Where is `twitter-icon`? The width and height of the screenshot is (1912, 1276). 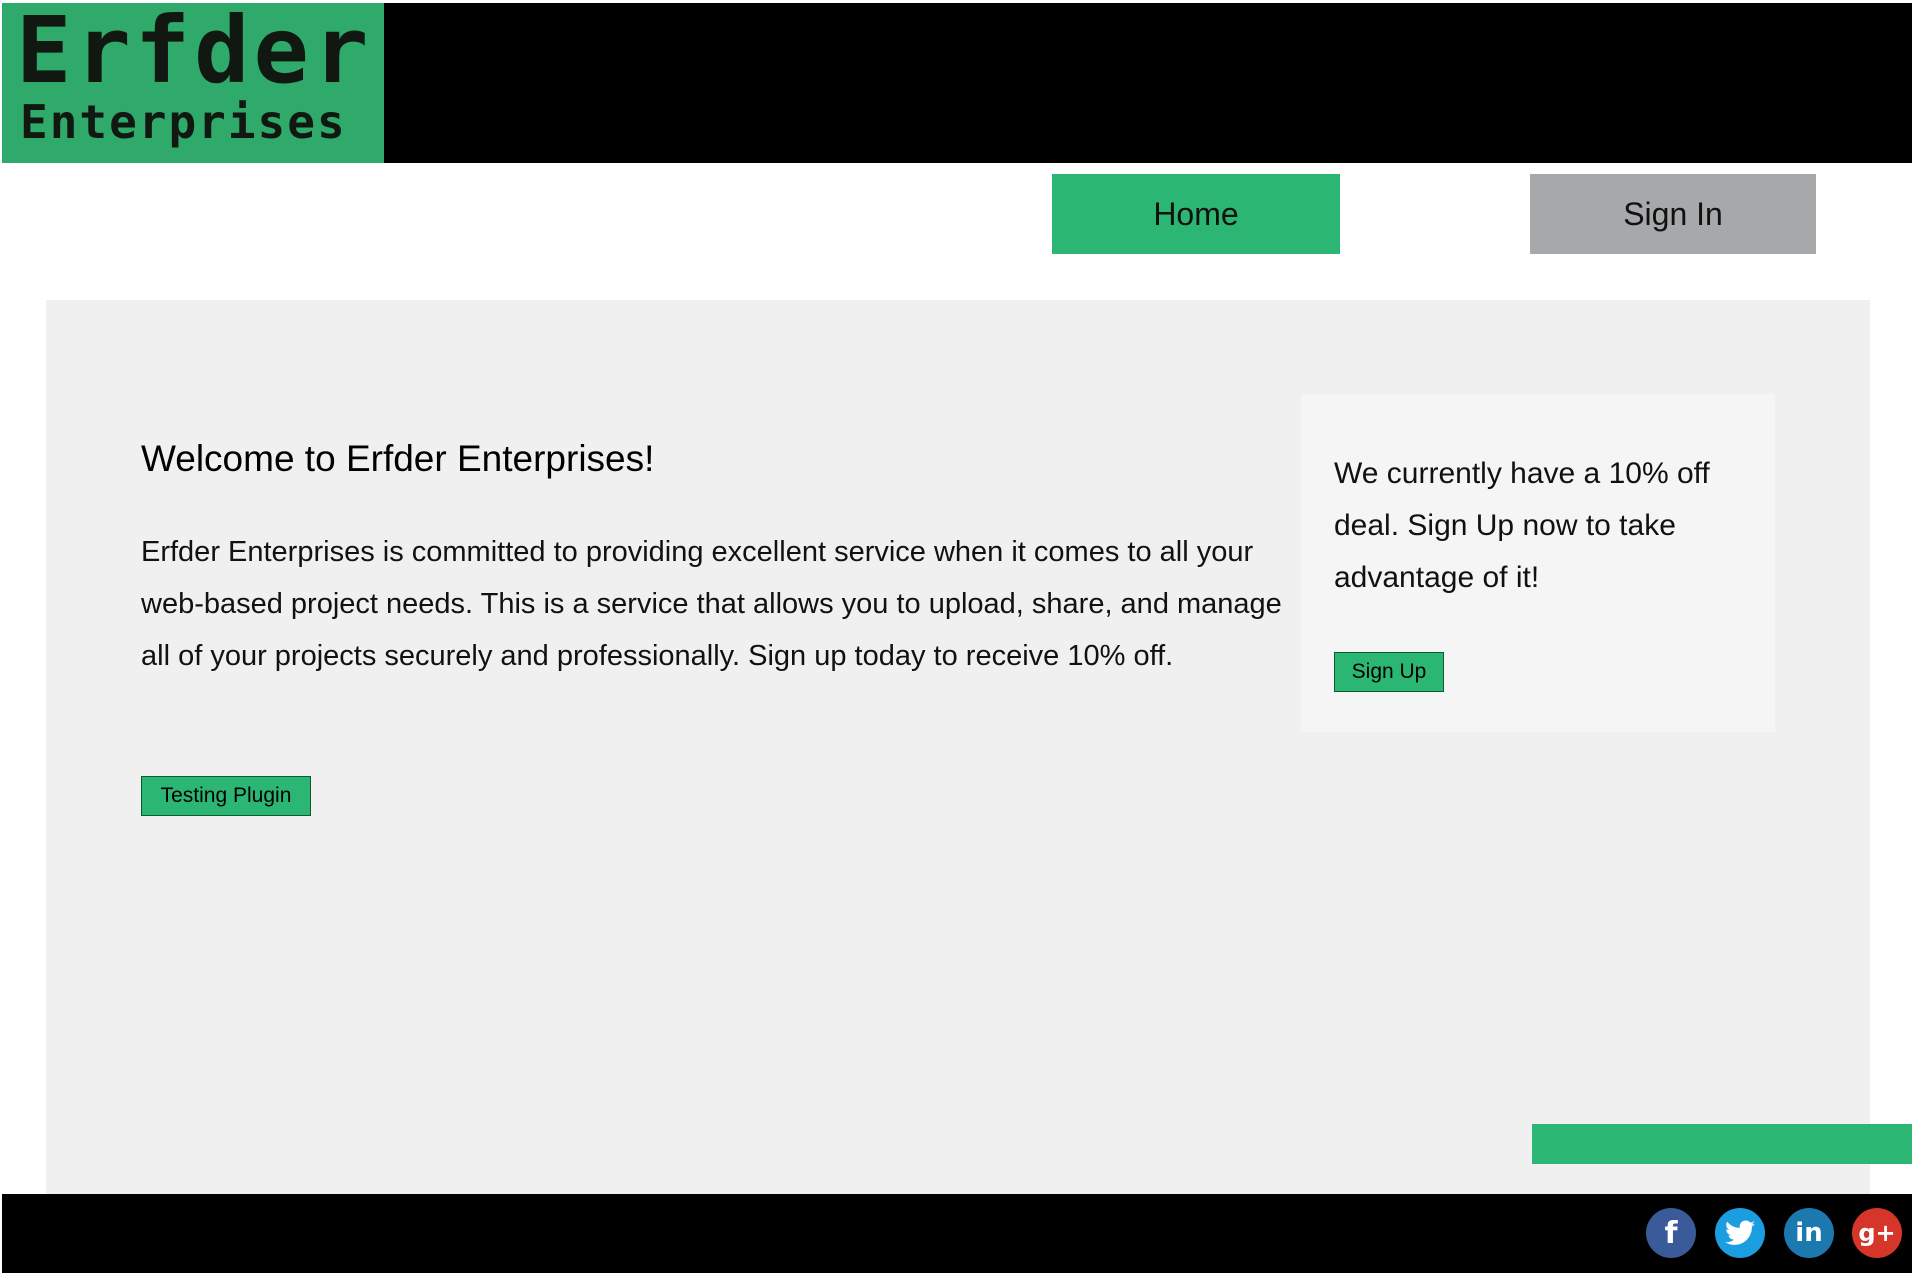
twitter-icon is located at coordinates (1740, 1233).